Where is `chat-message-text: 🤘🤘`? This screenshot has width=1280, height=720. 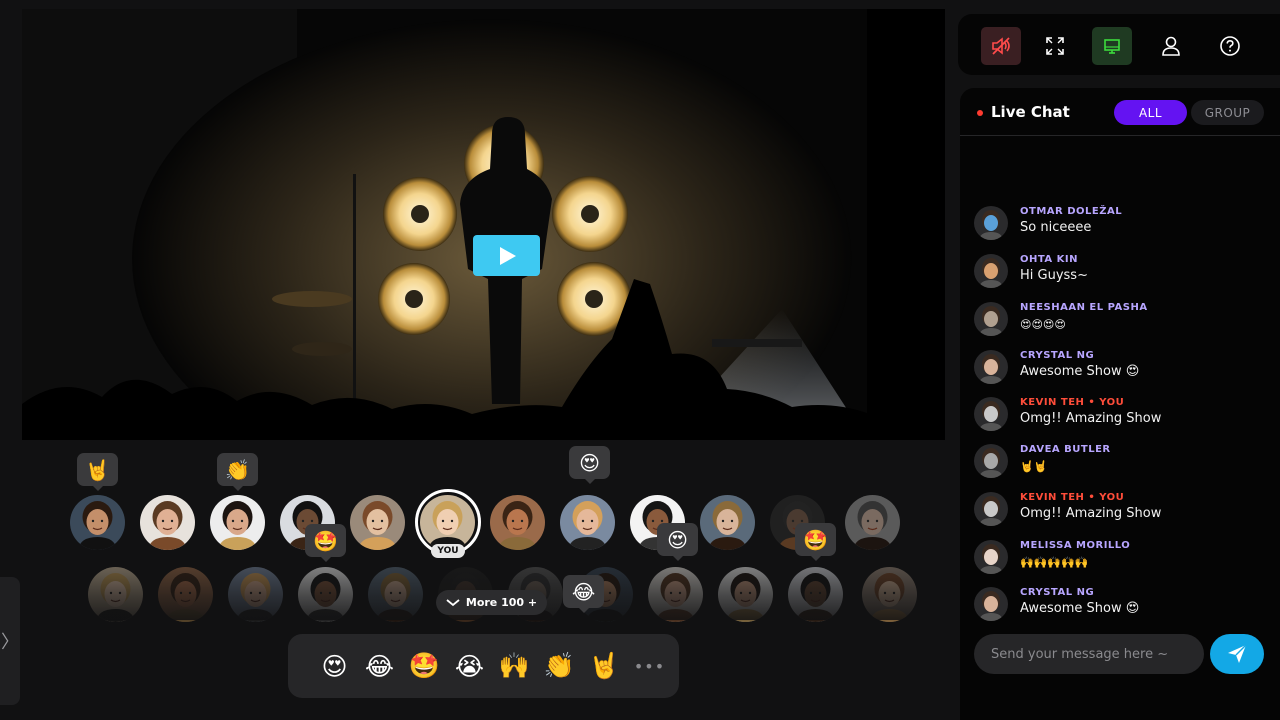
chat-message-text: 🤘🤘 is located at coordinates (1034, 466).